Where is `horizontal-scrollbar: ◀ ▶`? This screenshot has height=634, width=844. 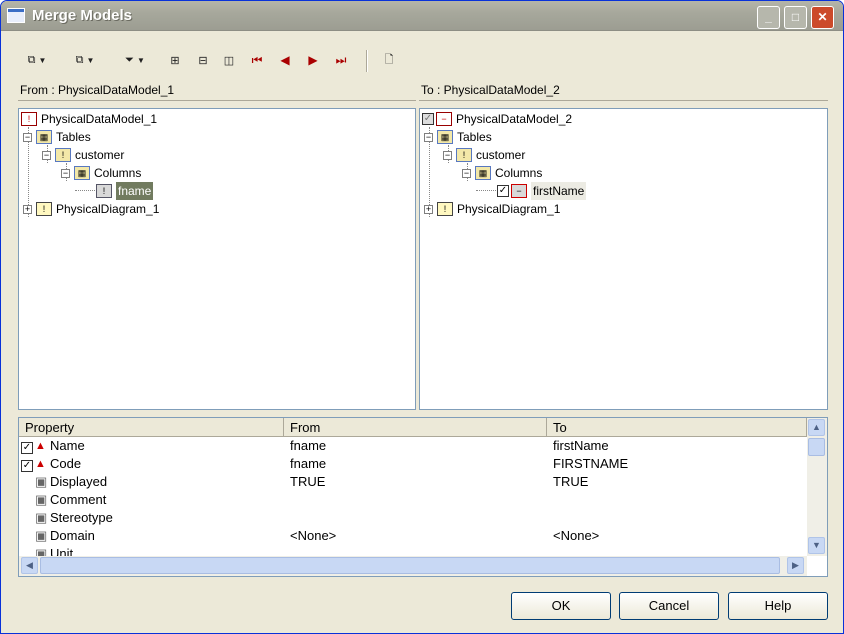 horizontal-scrollbar: ◀ ▶ is located at coordinates (413, 566).